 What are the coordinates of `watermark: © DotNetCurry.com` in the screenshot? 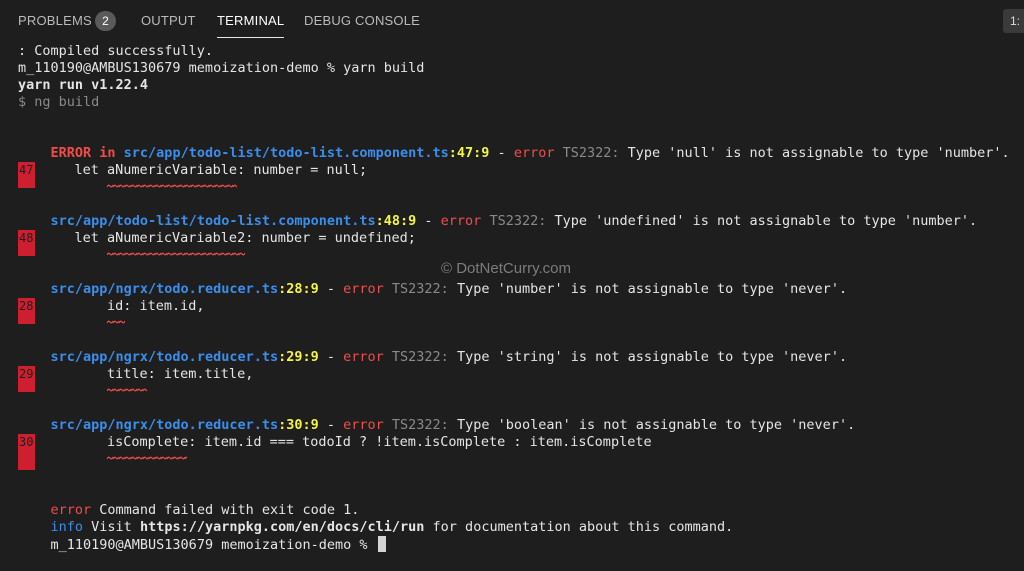 It's located at (506, 268).